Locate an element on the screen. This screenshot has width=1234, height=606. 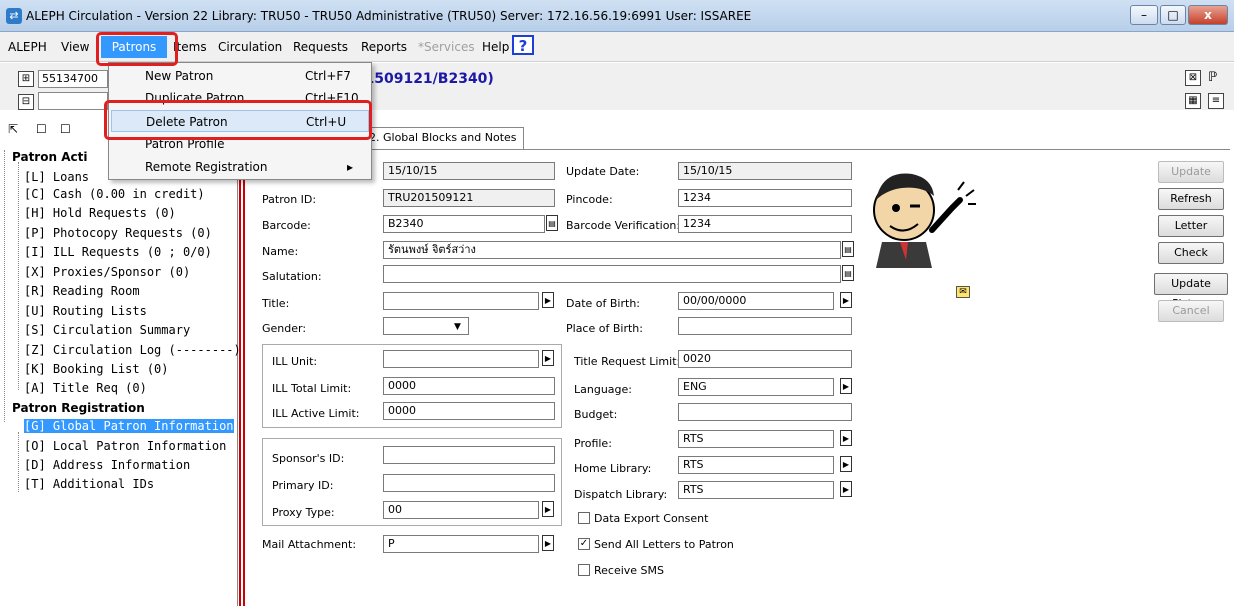
tree-item-proxies-sponsor: [X] Proxies/Sponsor (0) is located at coordinates (107, 272).